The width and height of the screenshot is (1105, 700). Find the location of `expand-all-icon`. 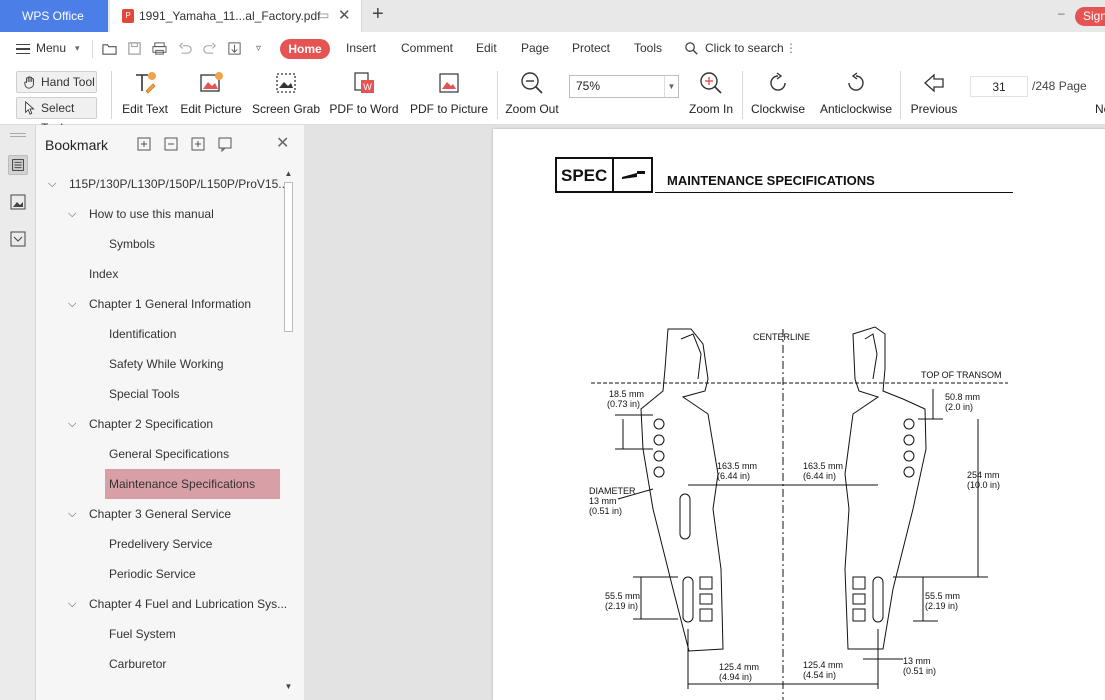

expand-all-icon is located at coordinates (144, 144).